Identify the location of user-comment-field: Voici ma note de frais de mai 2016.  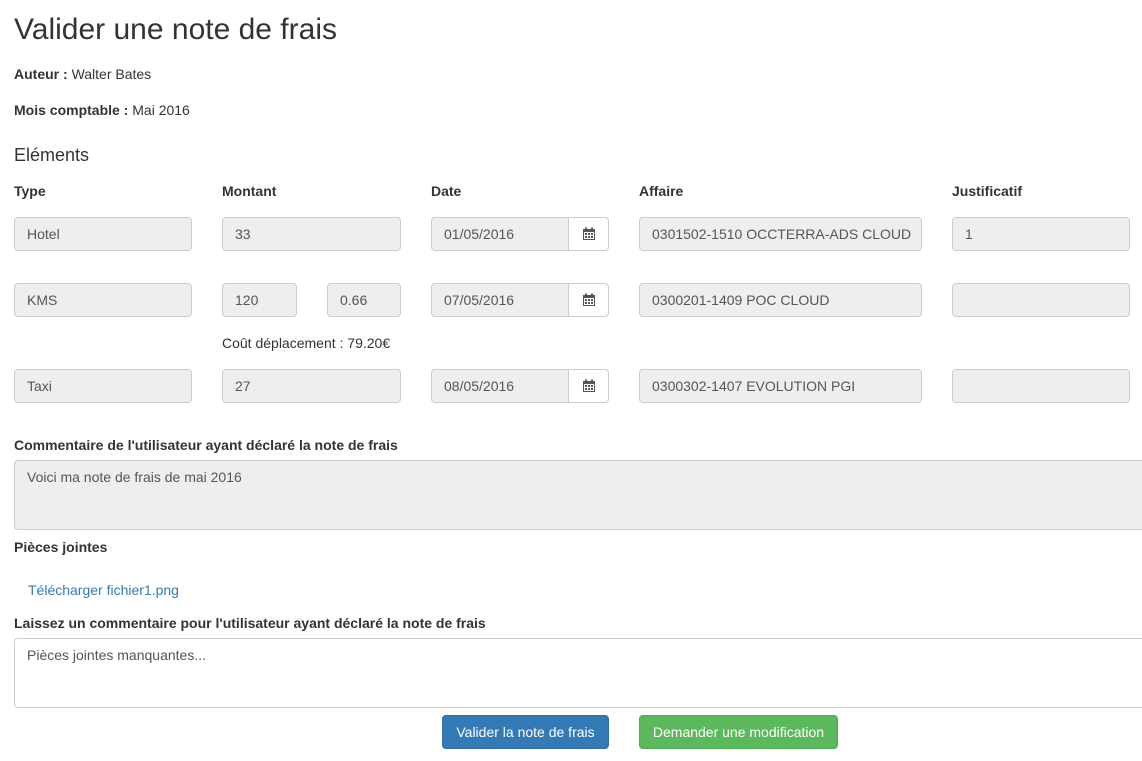
(578, 495).